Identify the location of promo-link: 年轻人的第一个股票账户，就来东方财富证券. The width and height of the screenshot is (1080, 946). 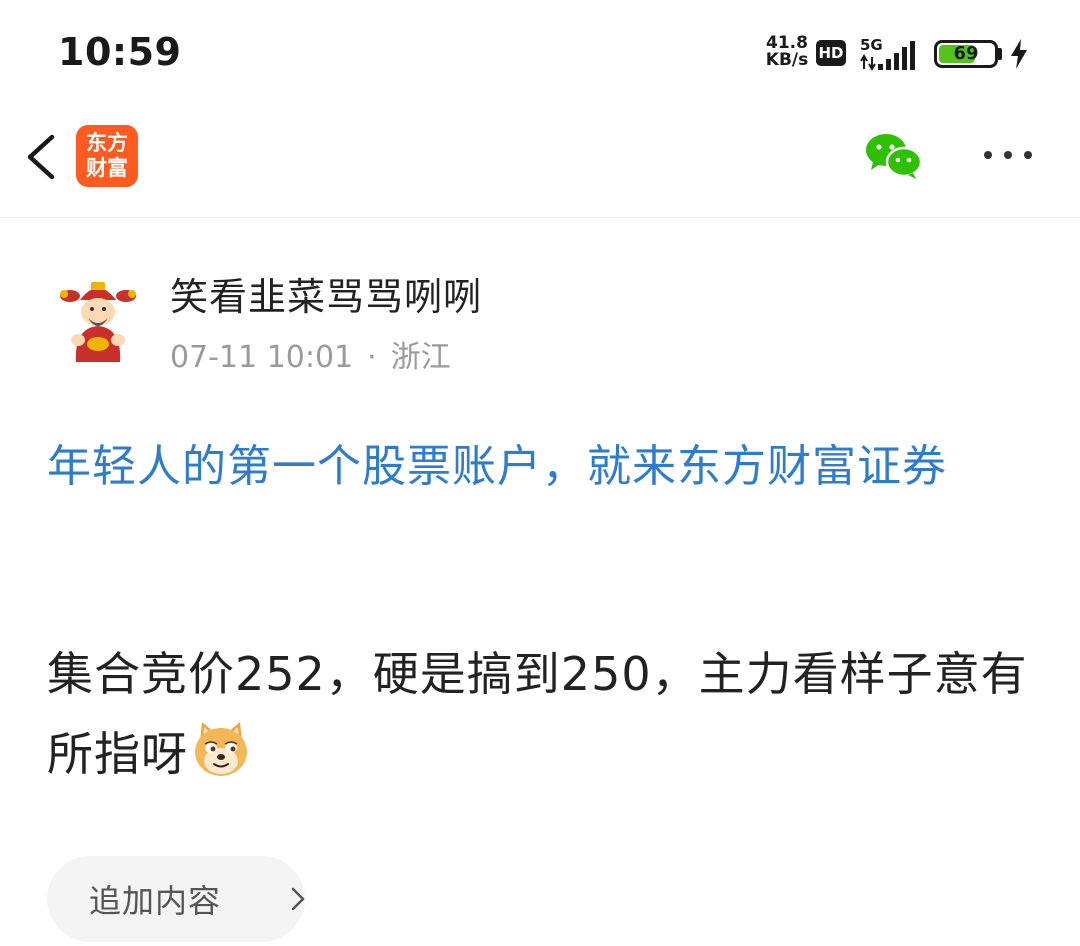
(542, 467).